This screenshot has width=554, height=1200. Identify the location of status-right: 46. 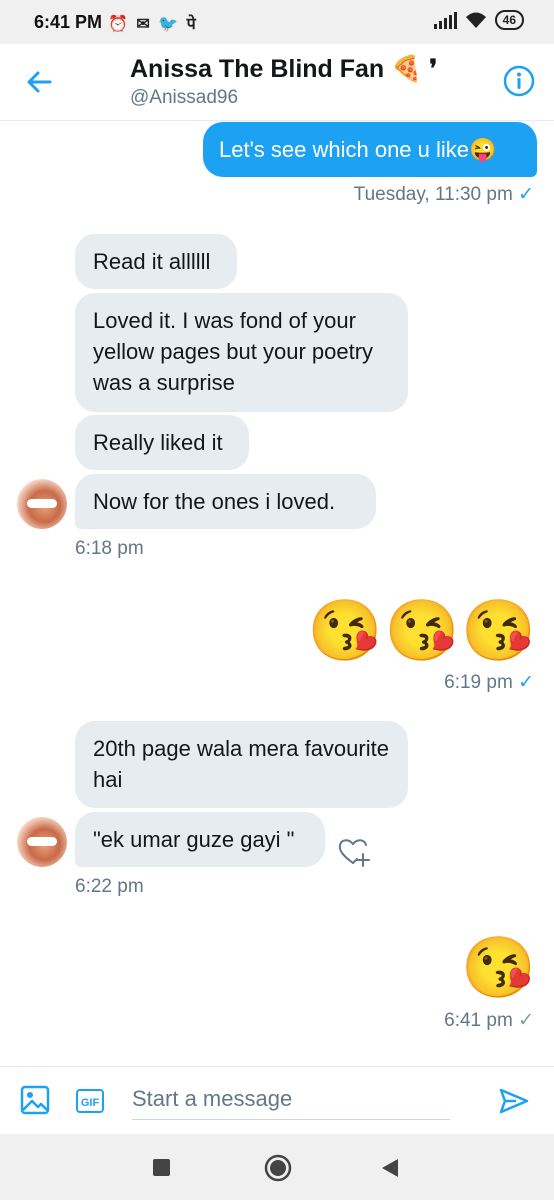
(478, 20).